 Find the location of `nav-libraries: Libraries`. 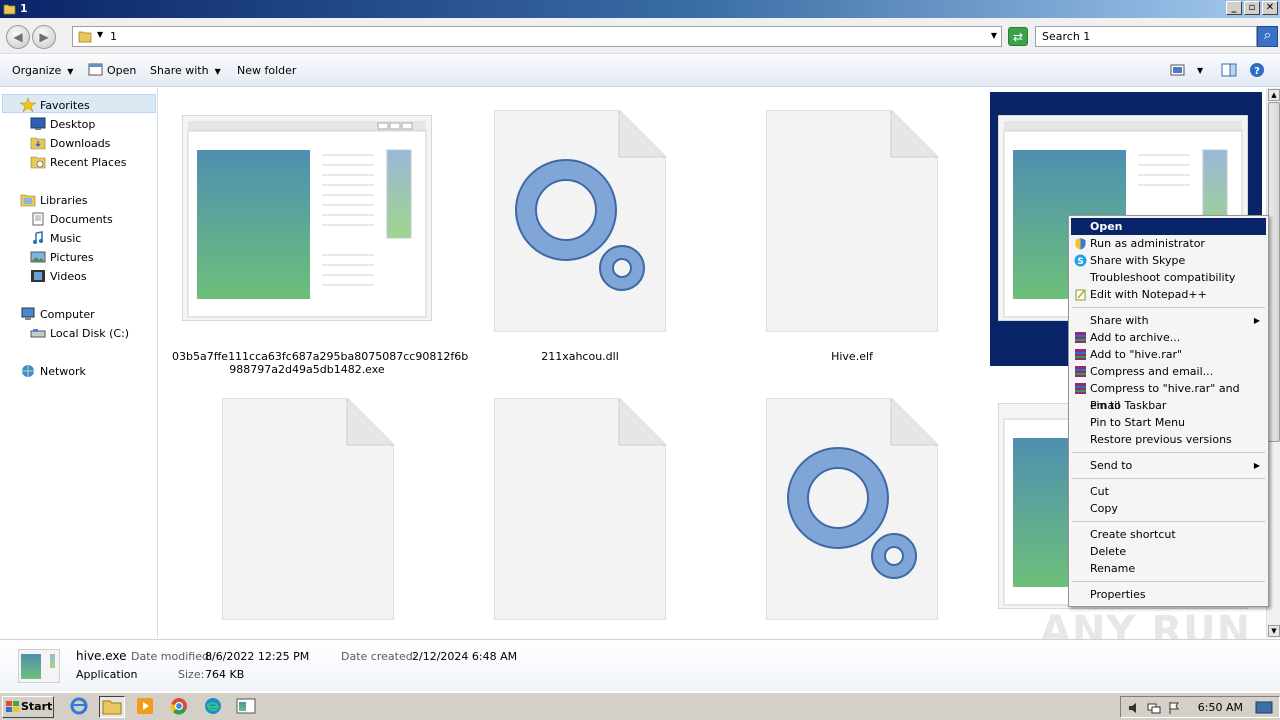

nav-libraries: Libraries is located at coordinates (54, 200).